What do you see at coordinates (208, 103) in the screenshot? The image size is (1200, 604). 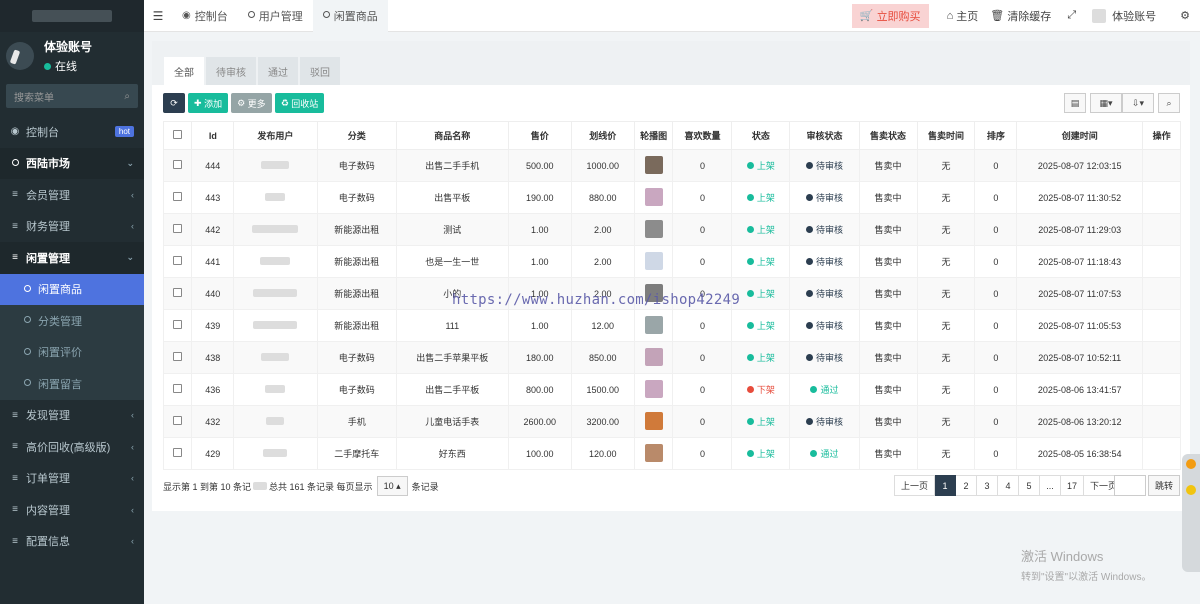 I see `add-button: ✚ 添加` at bounding box center [208, 103].